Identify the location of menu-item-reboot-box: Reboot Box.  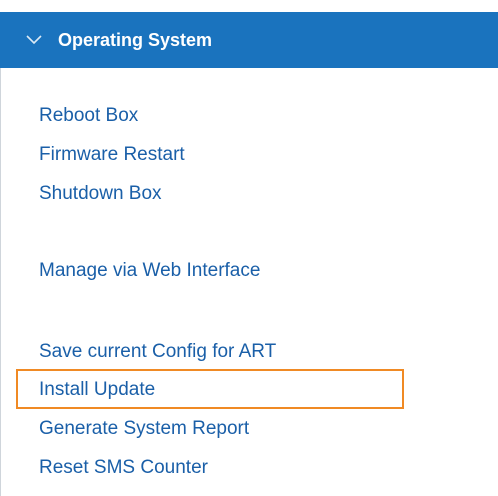
(88, 116).